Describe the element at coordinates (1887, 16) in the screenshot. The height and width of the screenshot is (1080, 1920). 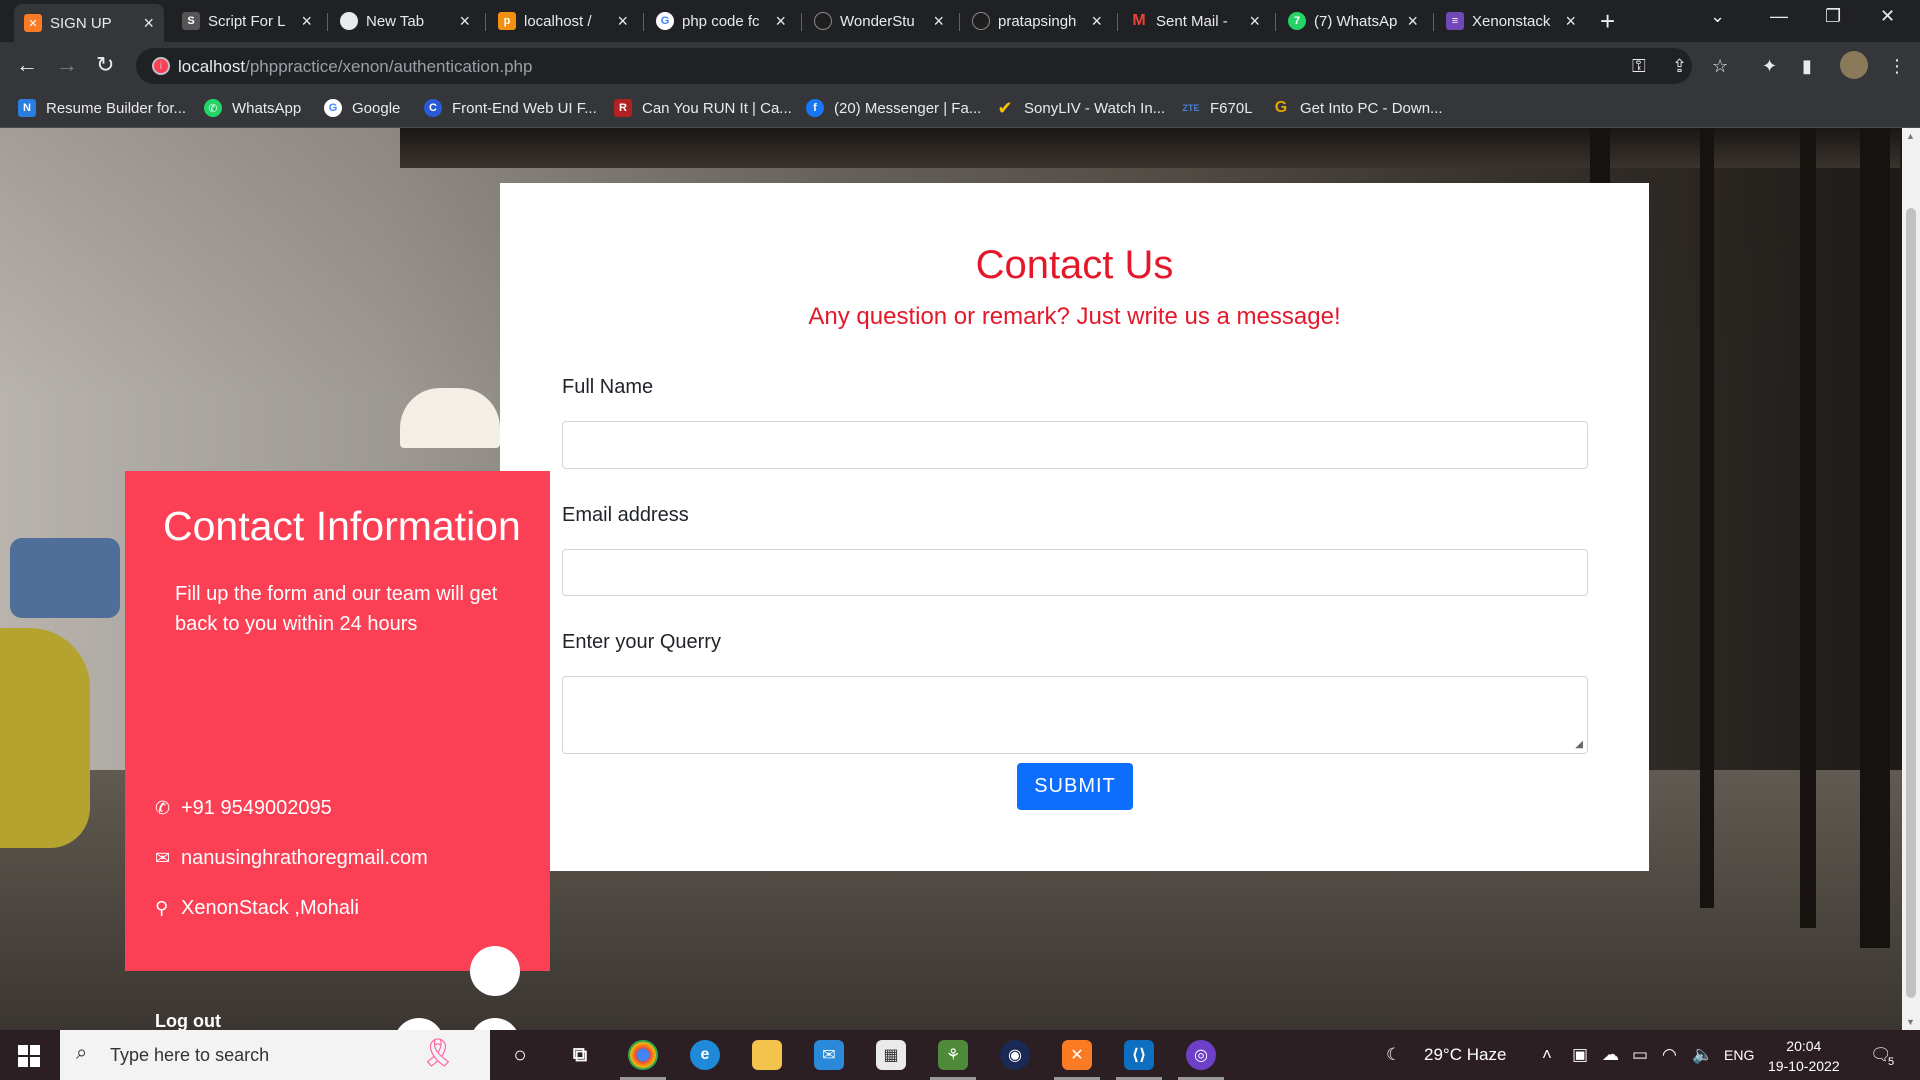
I see `window-close-icon: ✕` at that location.